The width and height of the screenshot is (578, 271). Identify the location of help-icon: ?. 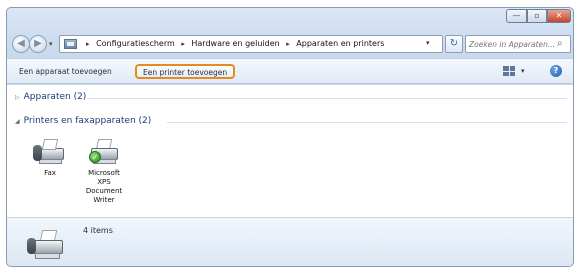
(556, 71).